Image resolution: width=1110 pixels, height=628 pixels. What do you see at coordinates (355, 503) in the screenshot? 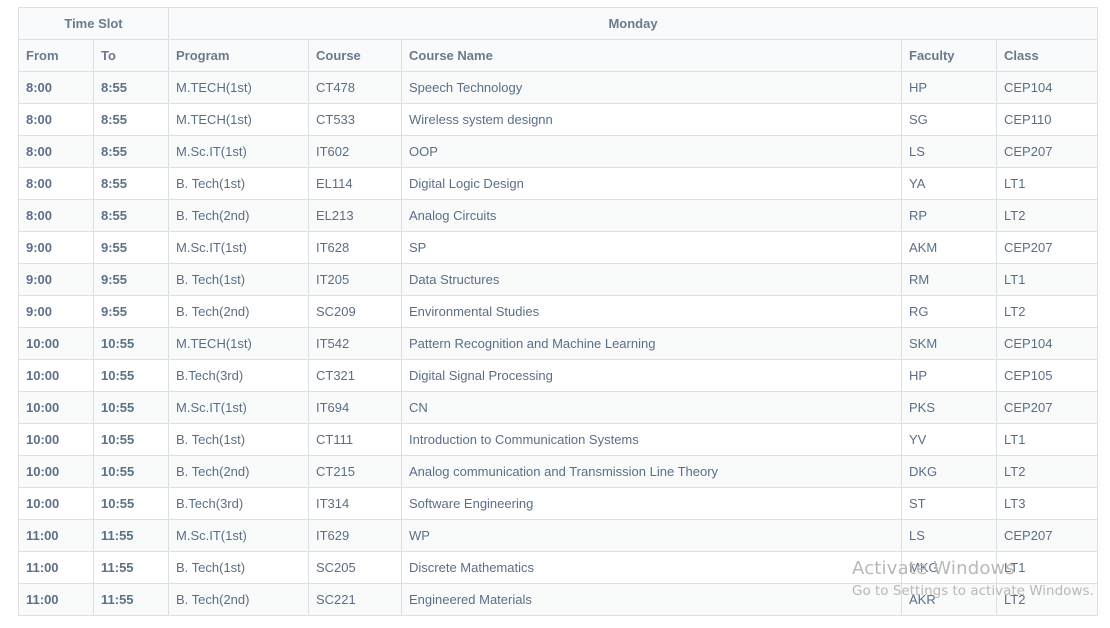
I see `cell-course-code: IT314` at bounding box center [355, 503].